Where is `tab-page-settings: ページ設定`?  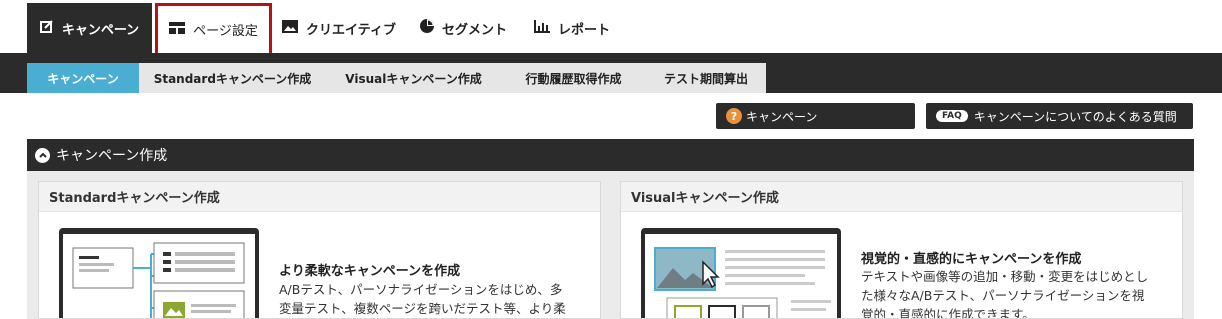
tab-page-settings: ページ設定 is located at coordinates (213, 28).